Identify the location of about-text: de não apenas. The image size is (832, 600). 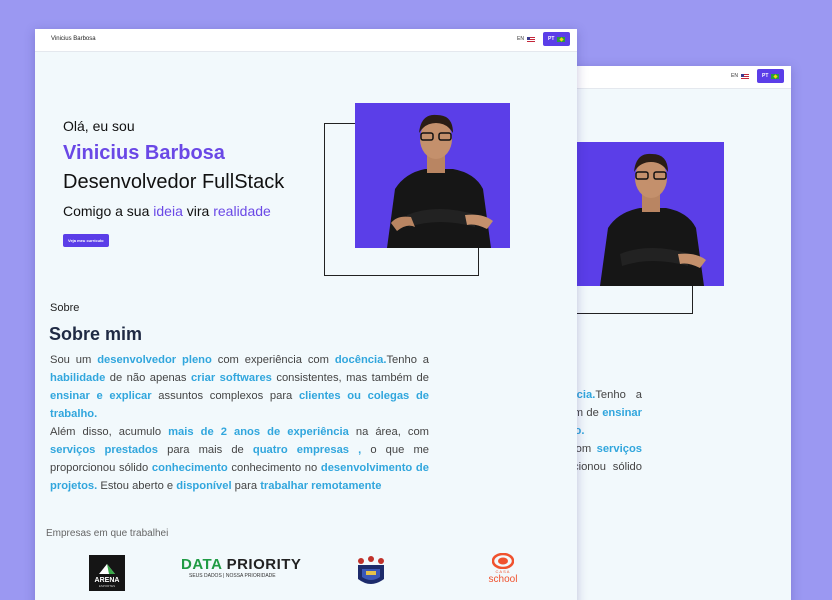
(148, 378).